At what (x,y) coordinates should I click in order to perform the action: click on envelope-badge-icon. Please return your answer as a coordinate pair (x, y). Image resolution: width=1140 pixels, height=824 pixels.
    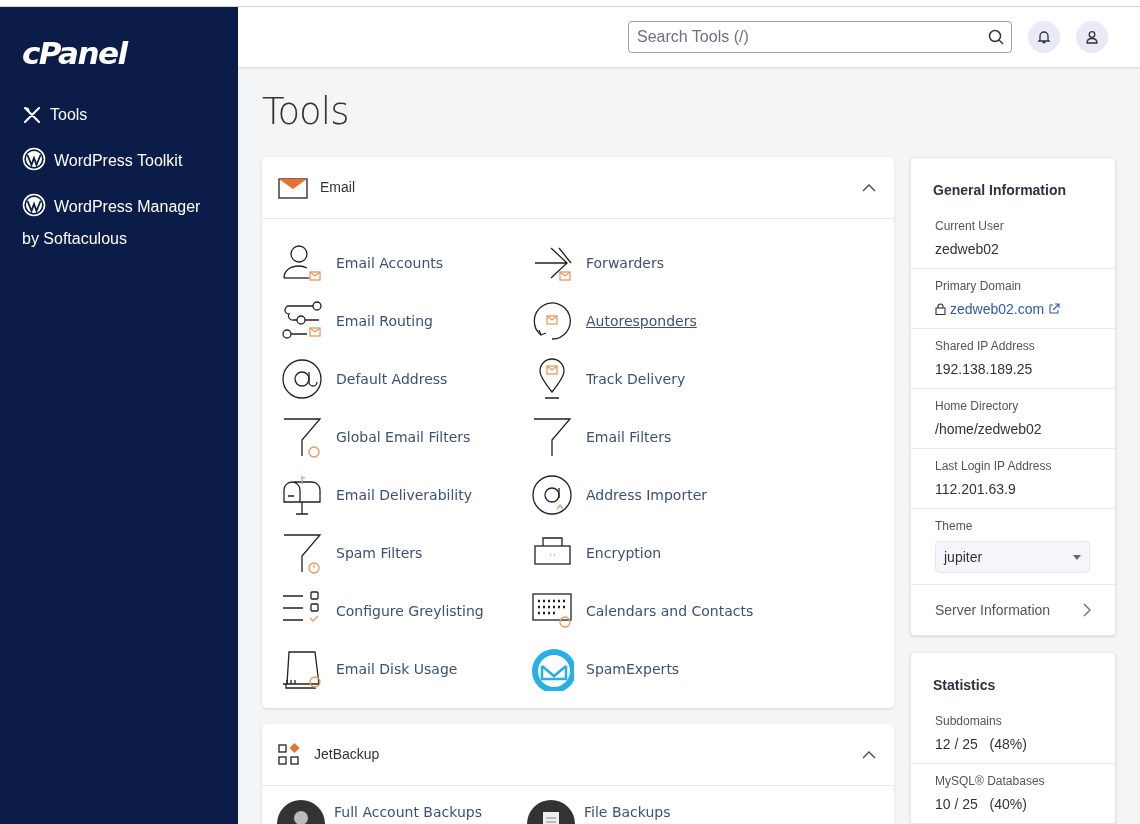
    Looking at the image, I should click on (552, 669).